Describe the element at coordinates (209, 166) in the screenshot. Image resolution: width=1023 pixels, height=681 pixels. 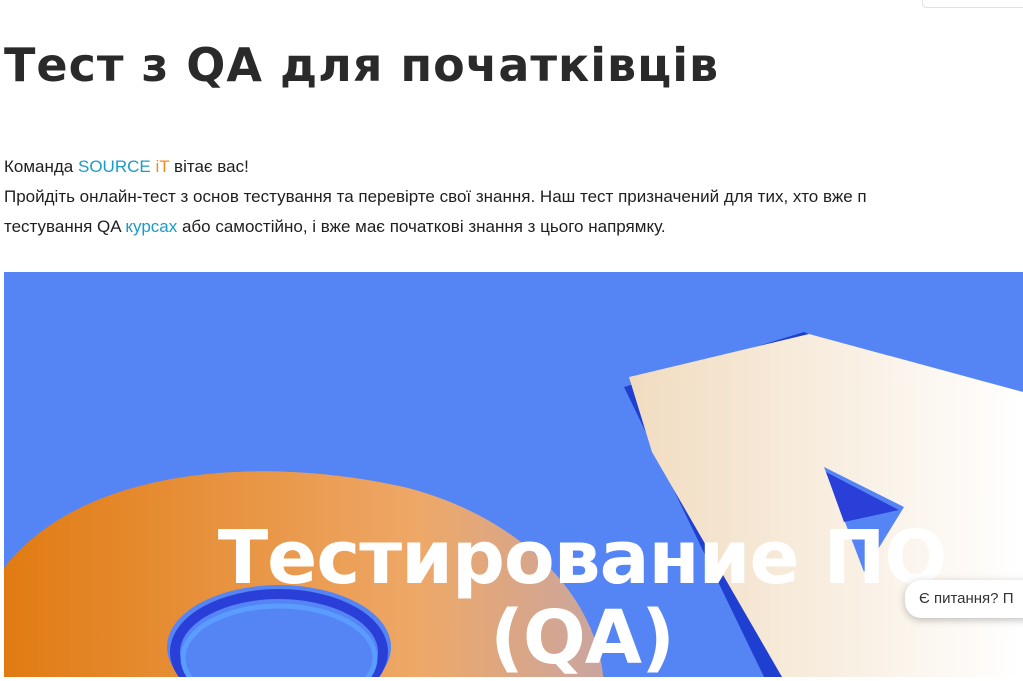
I see `greeting-suffix: вітає вас!` at that location.